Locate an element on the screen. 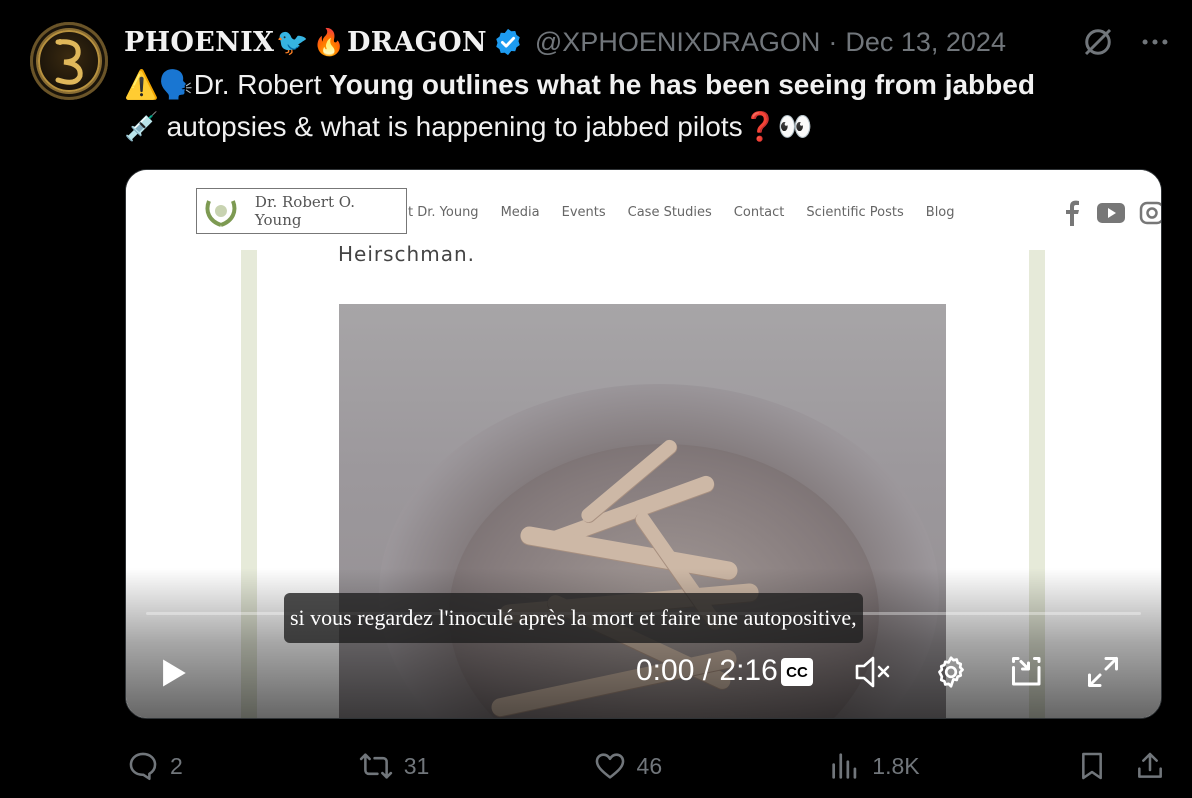  repost-icon is located at coordinates (375, 766).